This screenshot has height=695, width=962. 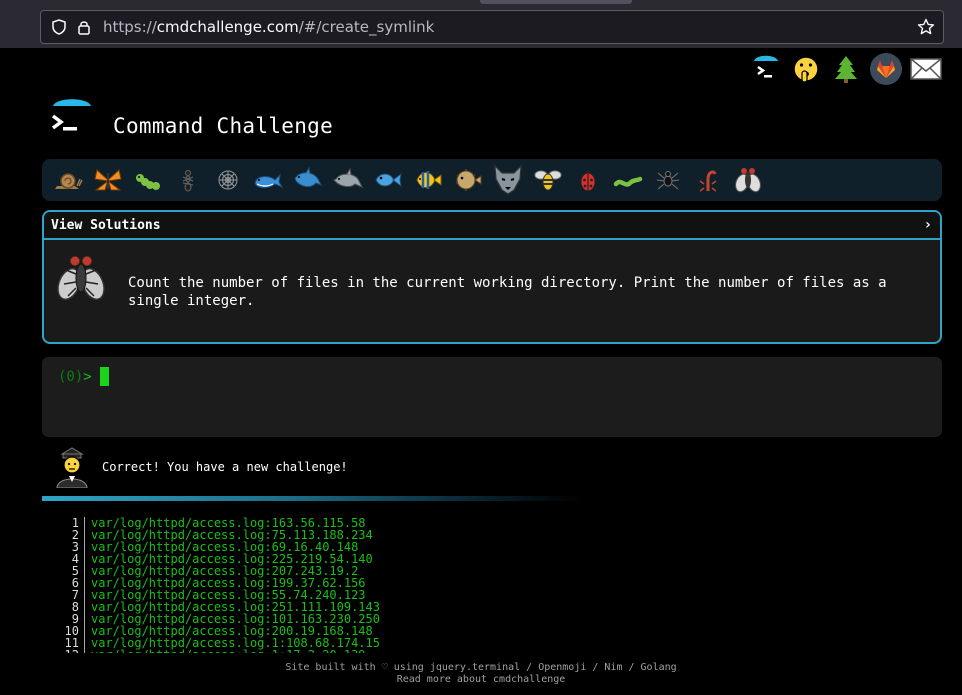 I want to click on tree-icon, so click(x=846, y=69).